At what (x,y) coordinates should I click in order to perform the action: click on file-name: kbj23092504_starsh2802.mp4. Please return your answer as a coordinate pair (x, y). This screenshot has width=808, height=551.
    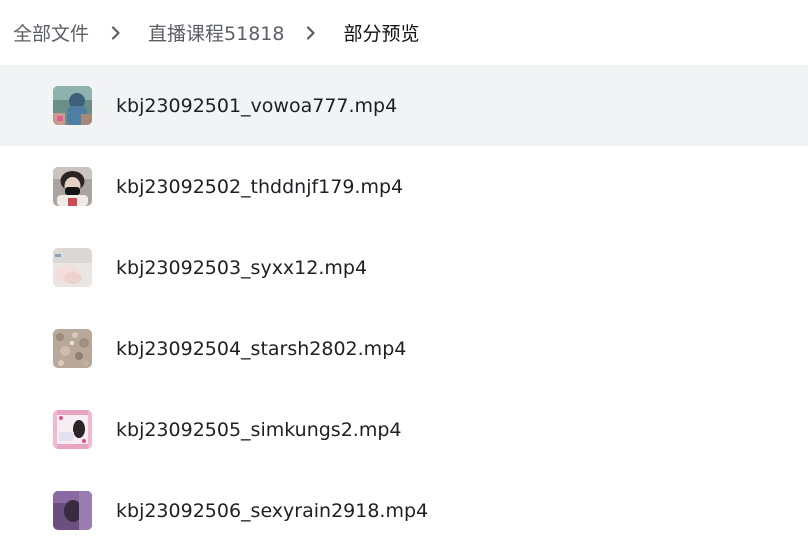
    Looking at the image, I should click on (261, 348).